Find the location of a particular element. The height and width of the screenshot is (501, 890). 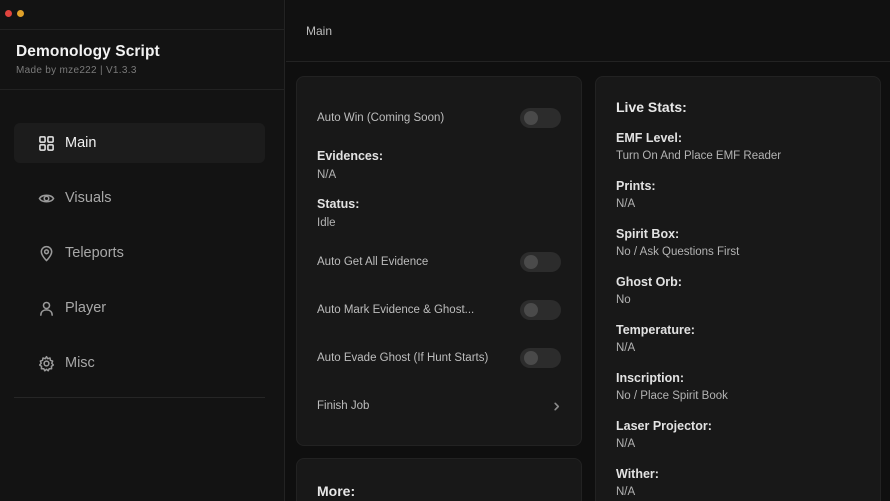

status-value: Idle is located at coordinates (326, 223).